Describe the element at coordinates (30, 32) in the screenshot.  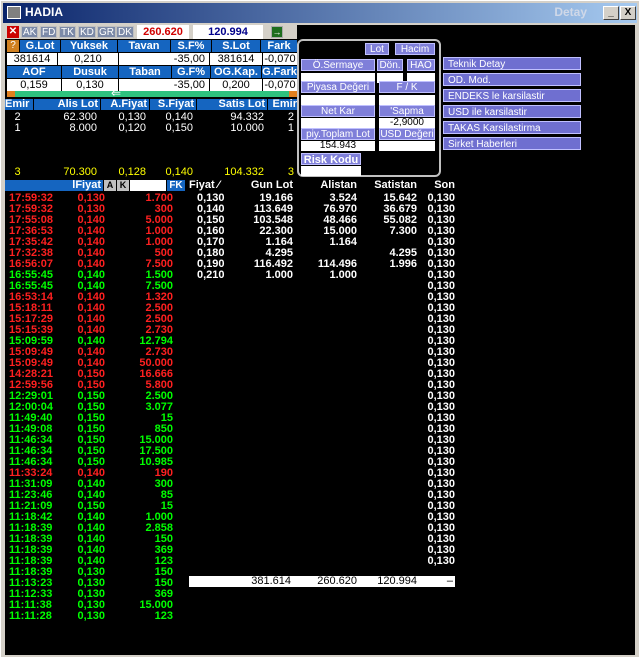
I see `tab-ak: AK` at that location.